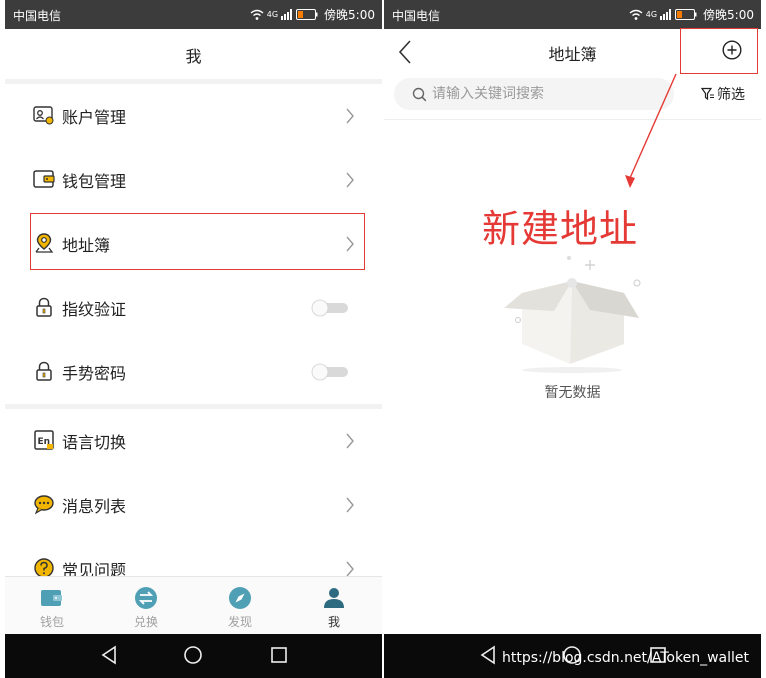 This screenshot has height=678, width=766. Describe the element at coordinates (193, 308) in the screenshot. I see `menu-item-fingerprint-verification: 指纹验证` at that location.